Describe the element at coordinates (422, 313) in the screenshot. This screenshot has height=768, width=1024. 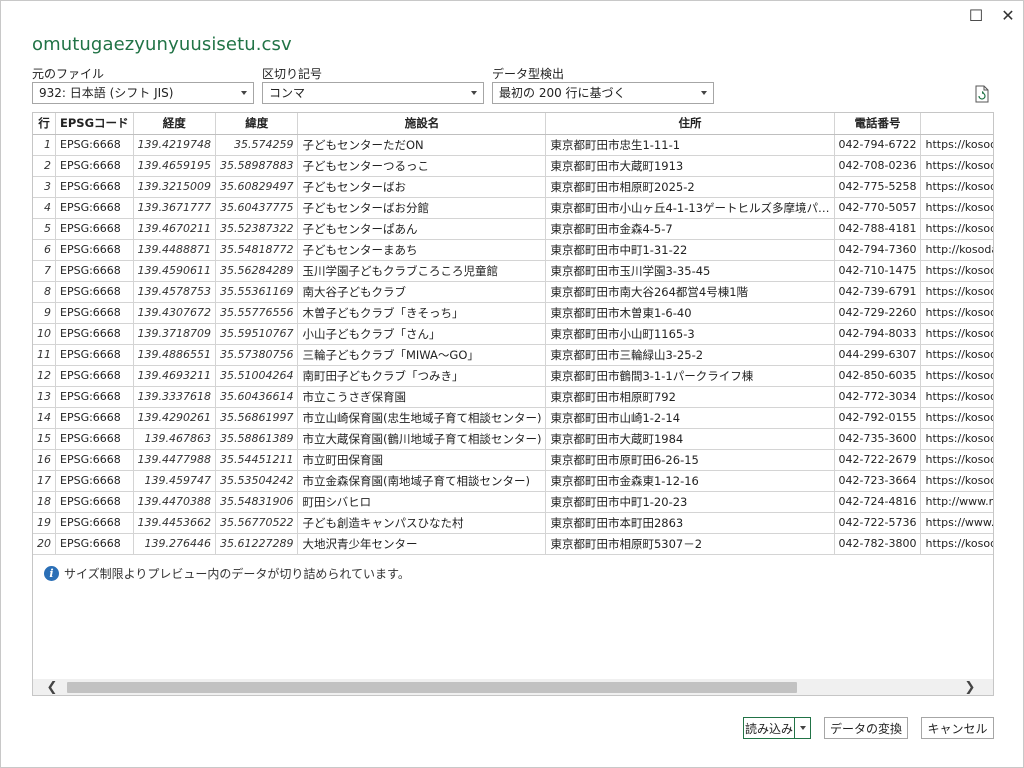
I see `cell-facility-name: 木曽子どもクラブ「きそっち」` at that location.